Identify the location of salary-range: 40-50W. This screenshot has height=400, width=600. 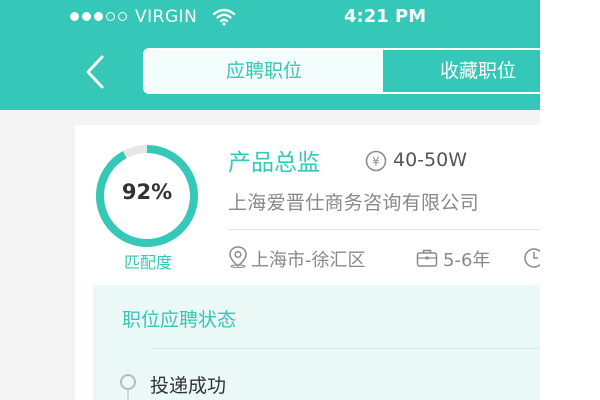
(430, 160).